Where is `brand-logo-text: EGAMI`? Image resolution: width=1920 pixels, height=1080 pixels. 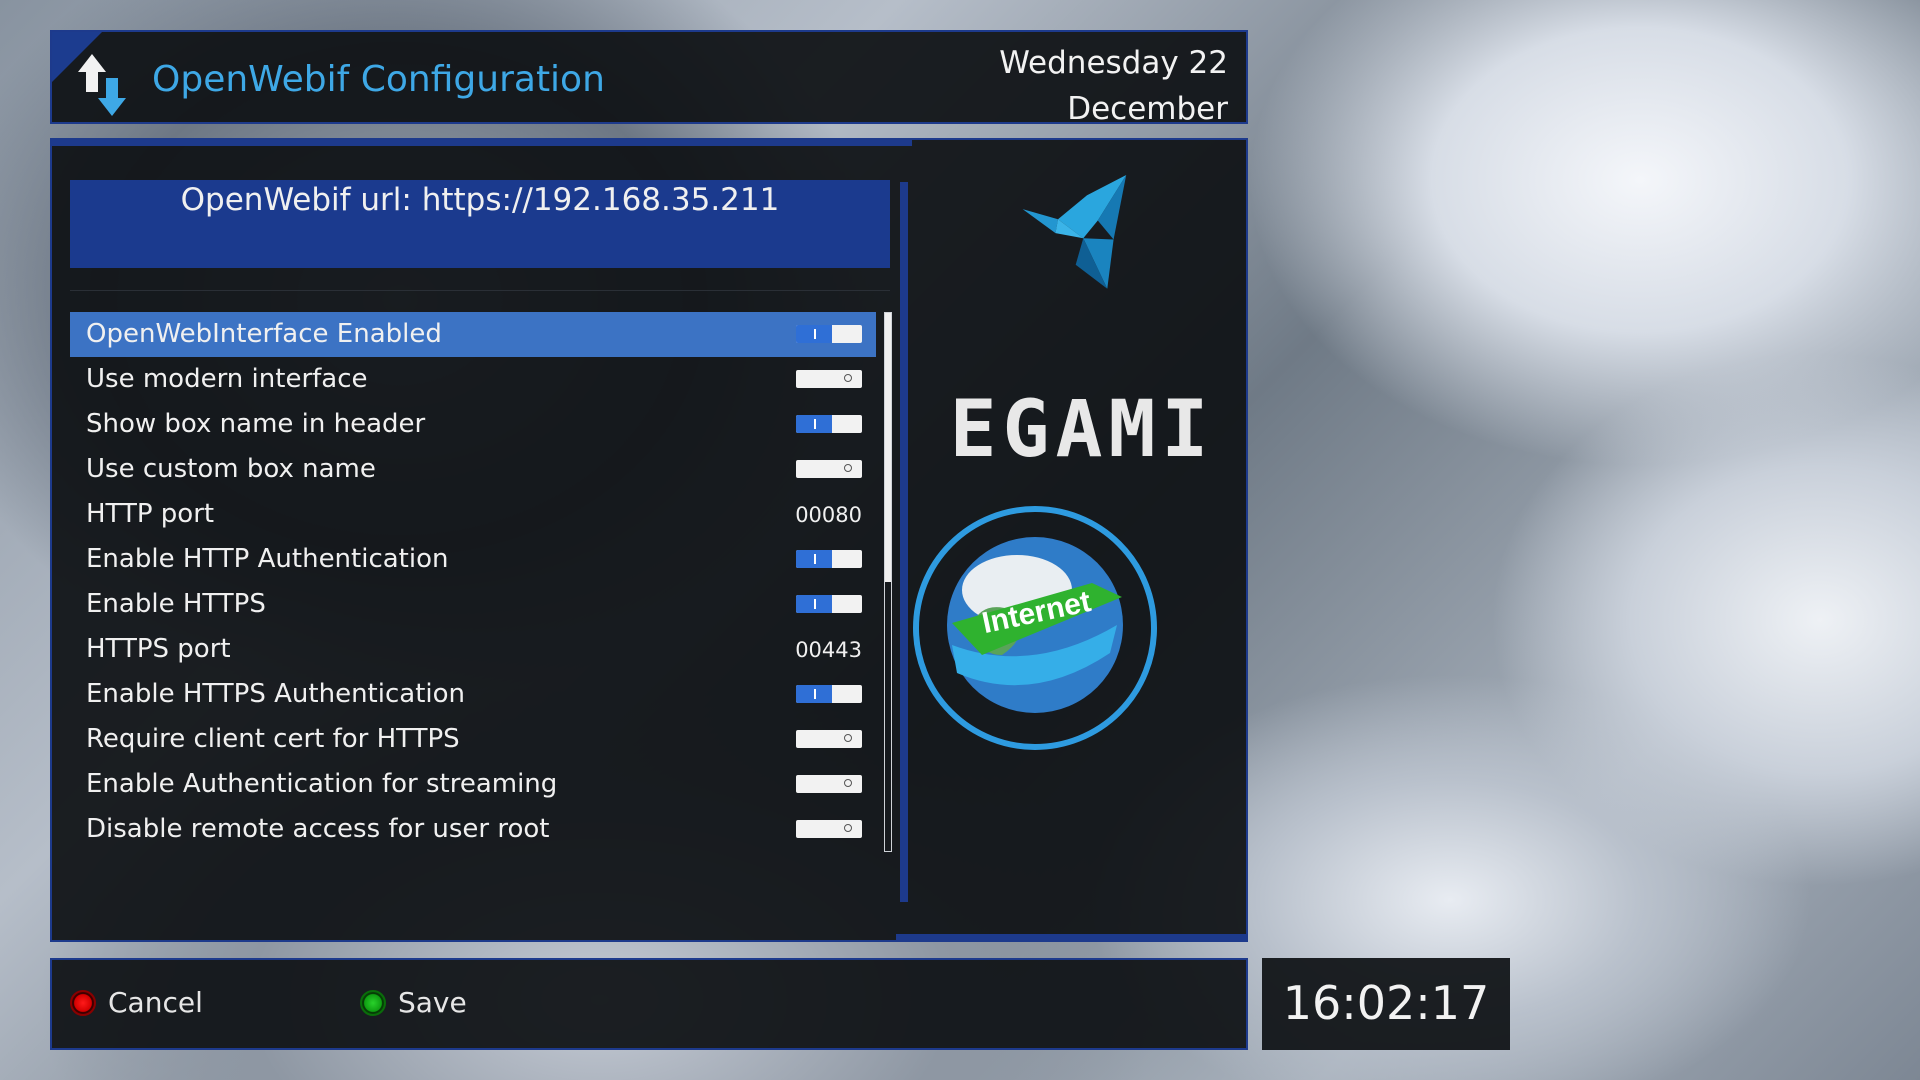
brand-logo-text: EGAMI is located at coordinates (1082, 430).